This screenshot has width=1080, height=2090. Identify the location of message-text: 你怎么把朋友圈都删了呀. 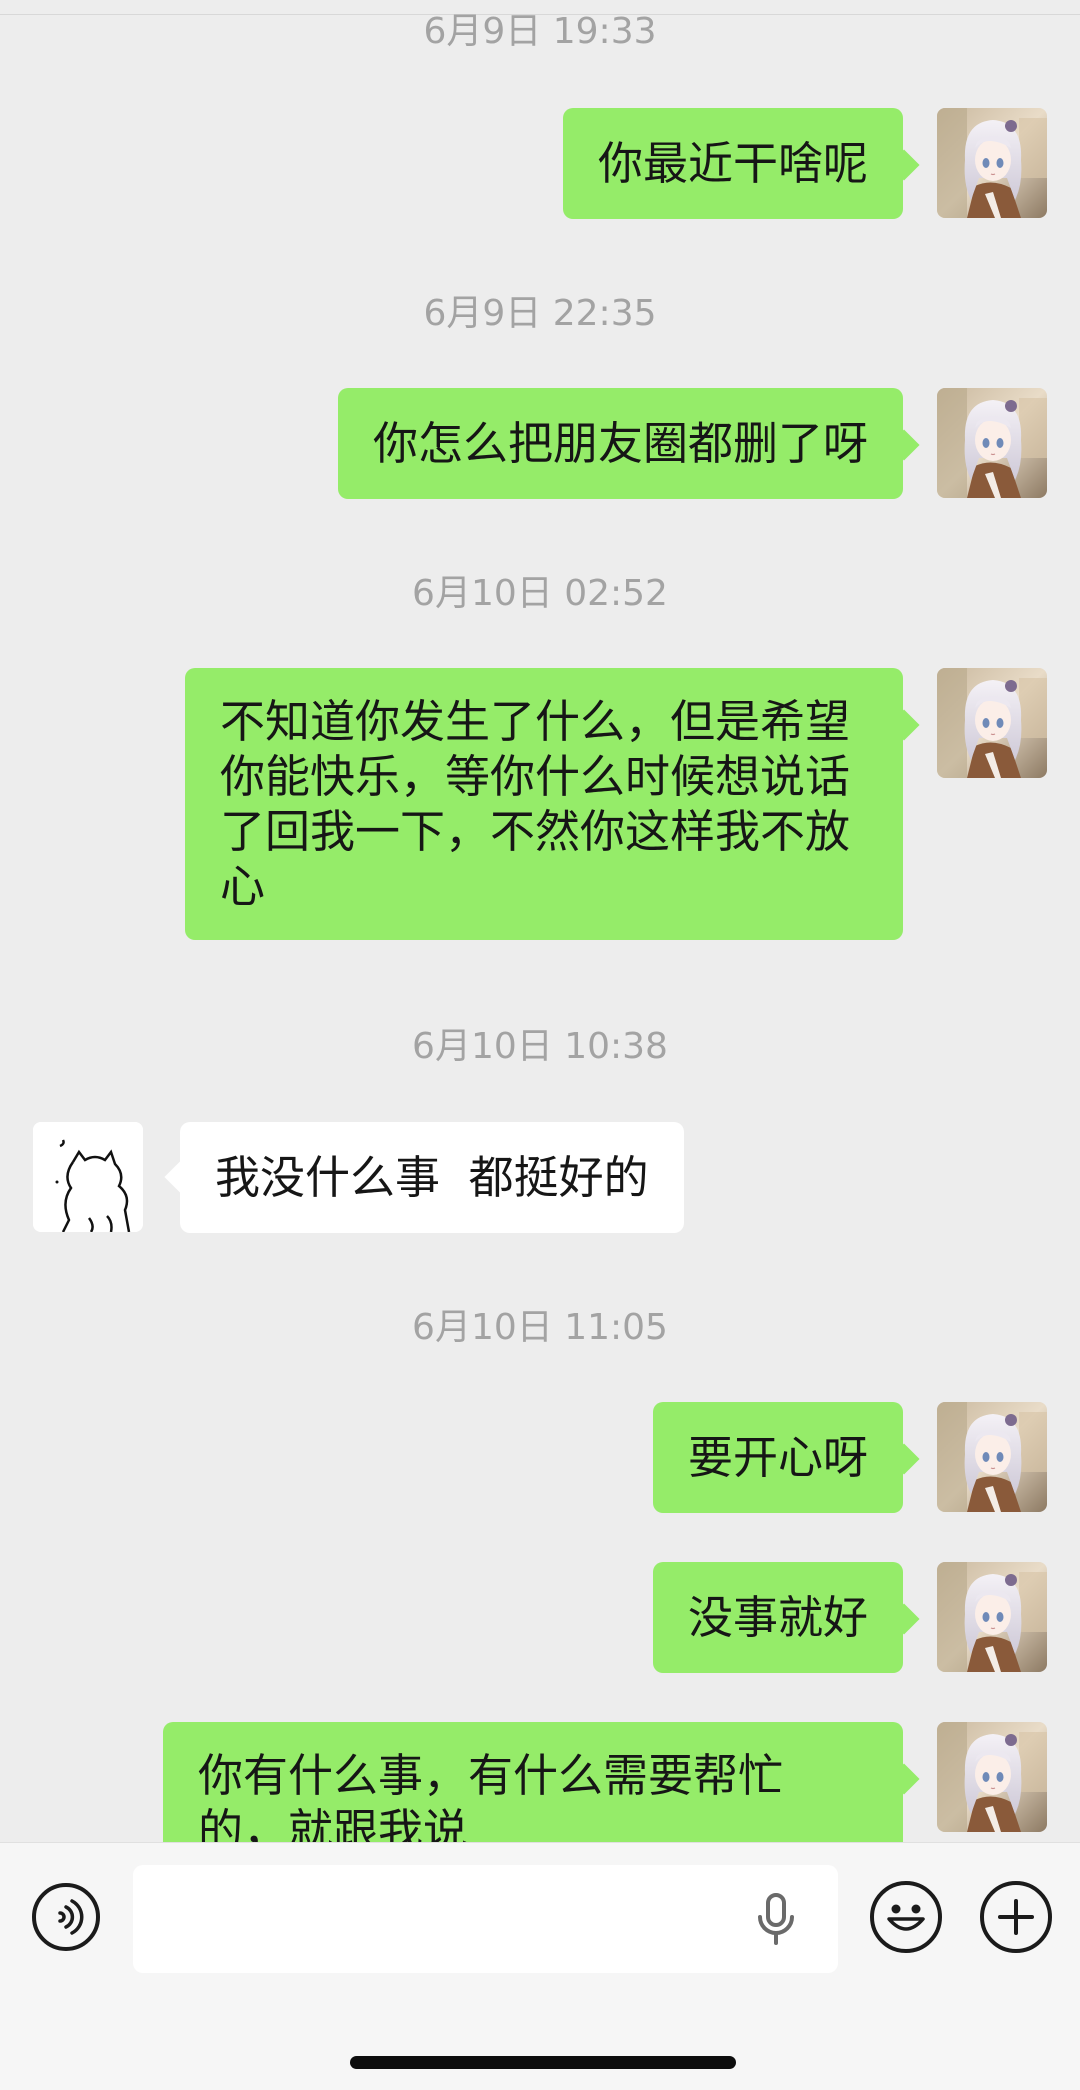
(620, 443).